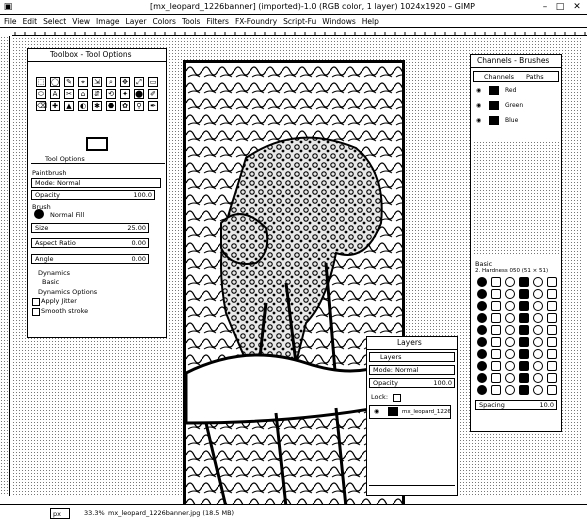 The image size is (587, 522). Describe the element at coordinates (90, 259) in the screenshot. I see `angle-slider: Angle 0.00` at that location.